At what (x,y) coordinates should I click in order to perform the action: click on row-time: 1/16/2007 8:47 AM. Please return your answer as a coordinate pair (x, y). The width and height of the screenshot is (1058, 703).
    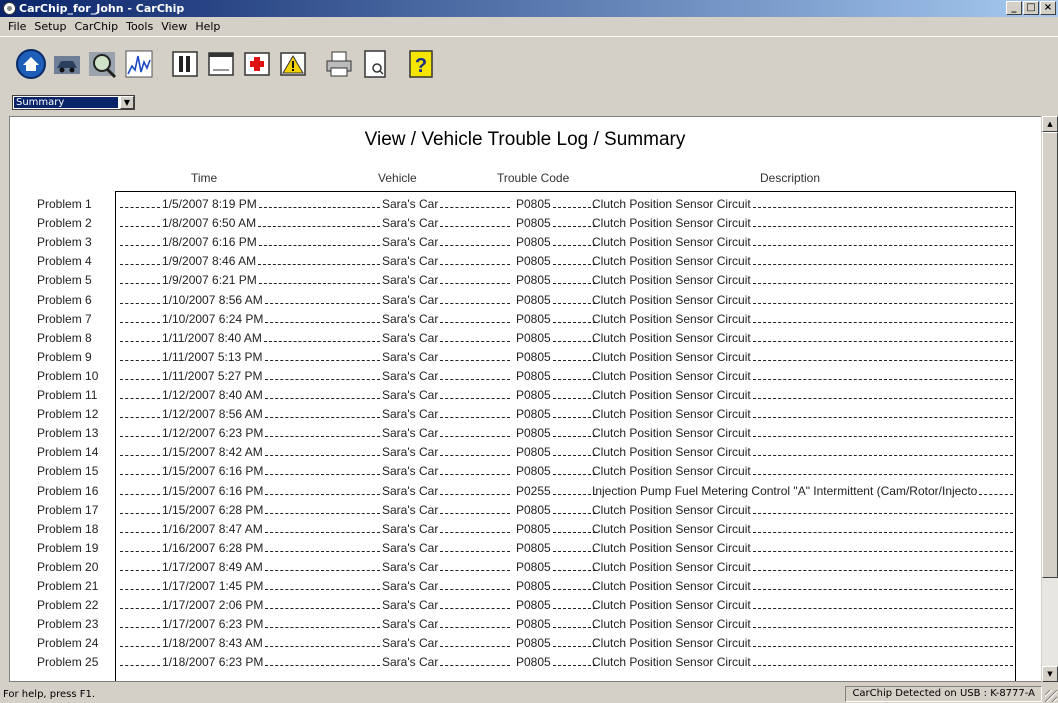
    Looking at the image, I should click on (212, 528).